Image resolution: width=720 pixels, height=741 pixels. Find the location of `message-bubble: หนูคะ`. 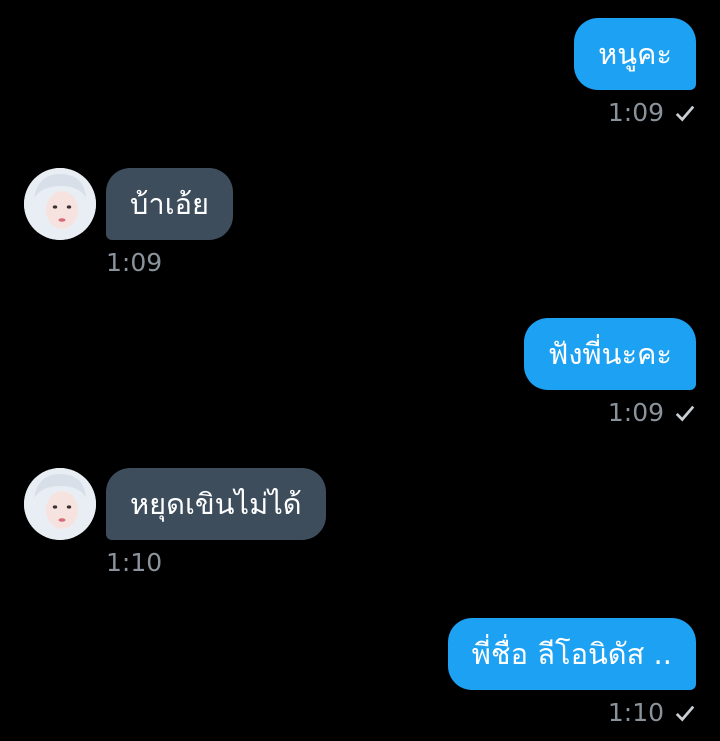

message-bubble: หนูคะ is located at coordinates (635, 54).